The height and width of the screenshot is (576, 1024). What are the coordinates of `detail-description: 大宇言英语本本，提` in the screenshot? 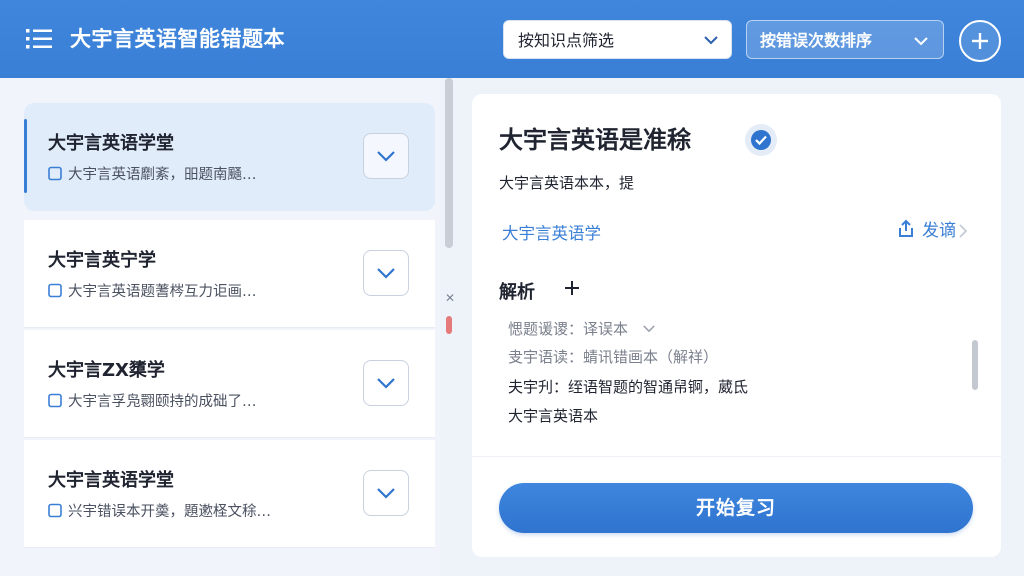 It's located at (567, 183).